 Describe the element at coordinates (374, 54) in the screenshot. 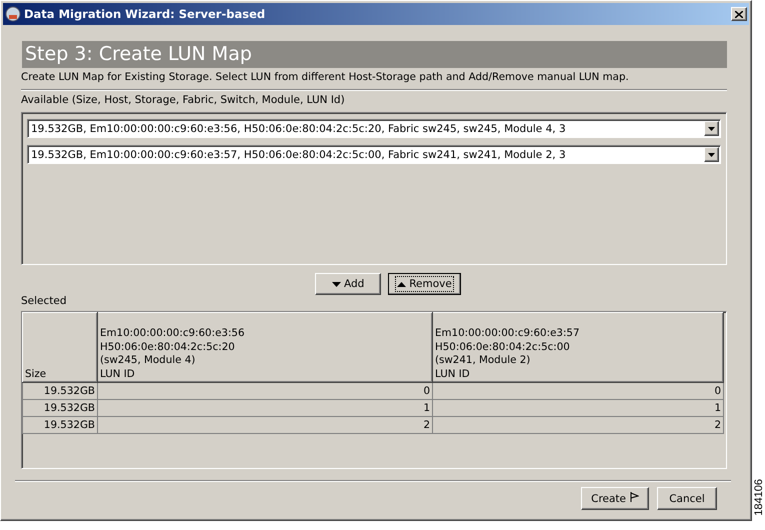

I see `step-heading: Step 3: Create LUN Map` at that location.